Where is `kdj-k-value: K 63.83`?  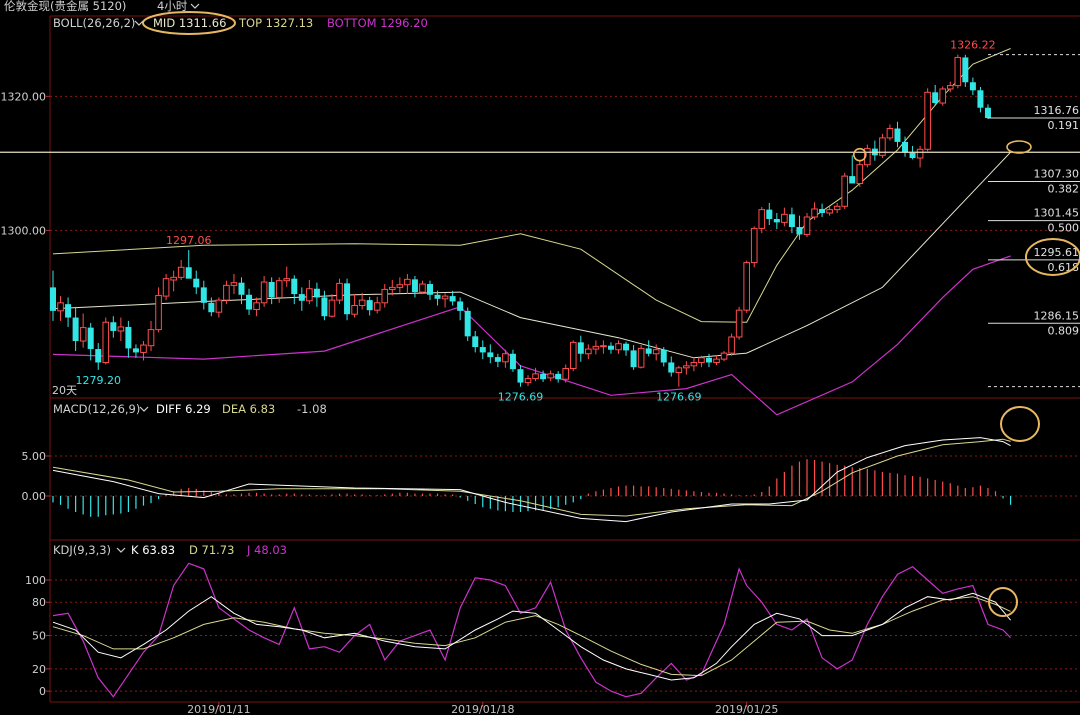 kdj-k-value: K 63.83 is located at coordinates (153, 550).